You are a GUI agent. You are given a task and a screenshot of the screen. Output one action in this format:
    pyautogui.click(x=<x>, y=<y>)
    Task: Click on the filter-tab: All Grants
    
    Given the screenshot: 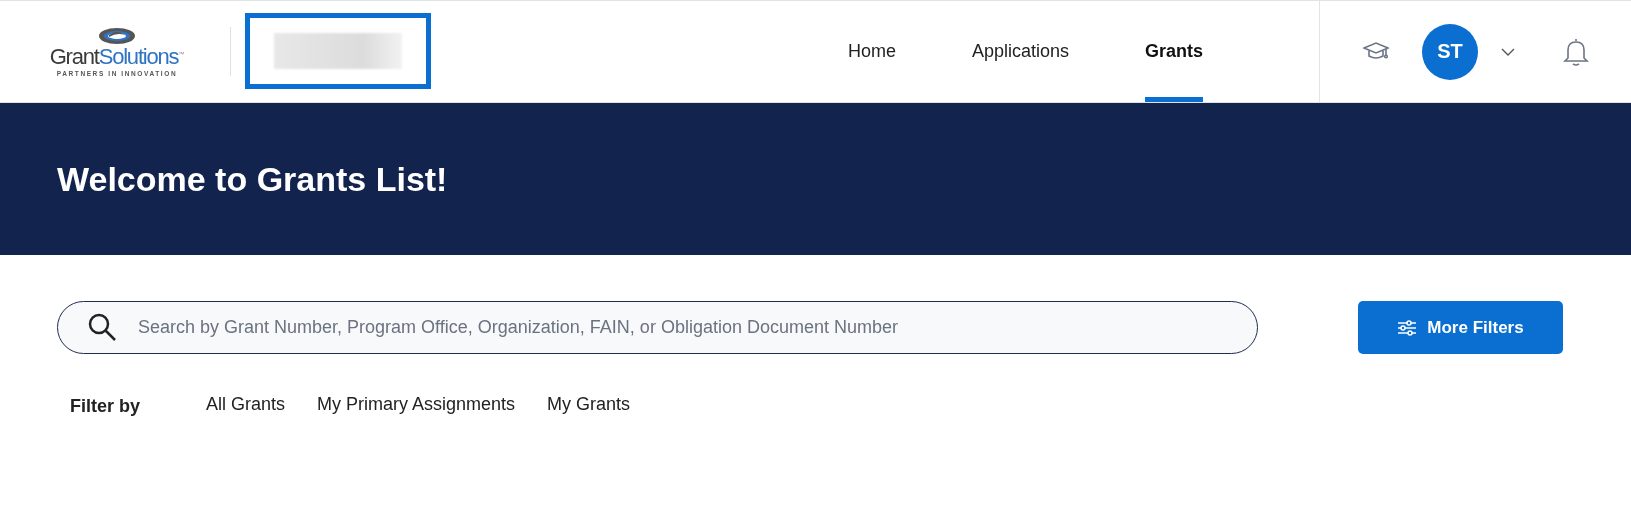 What is the action you would take?
    pyautogui.click(x=246, y=406)
    